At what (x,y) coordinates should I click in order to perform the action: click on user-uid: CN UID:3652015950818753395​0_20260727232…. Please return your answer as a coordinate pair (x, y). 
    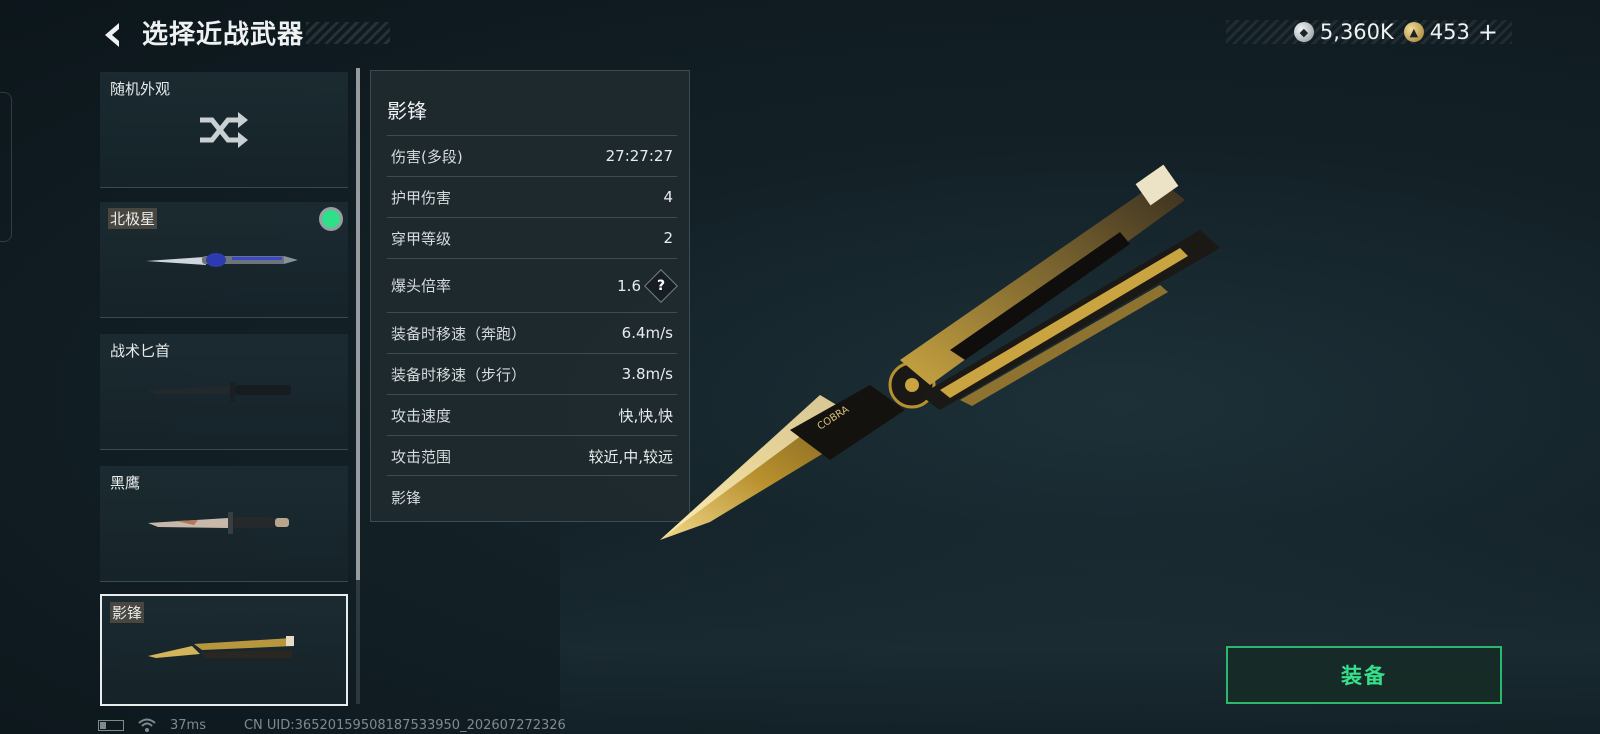
    Looking at the image, I should click on (404, 725).